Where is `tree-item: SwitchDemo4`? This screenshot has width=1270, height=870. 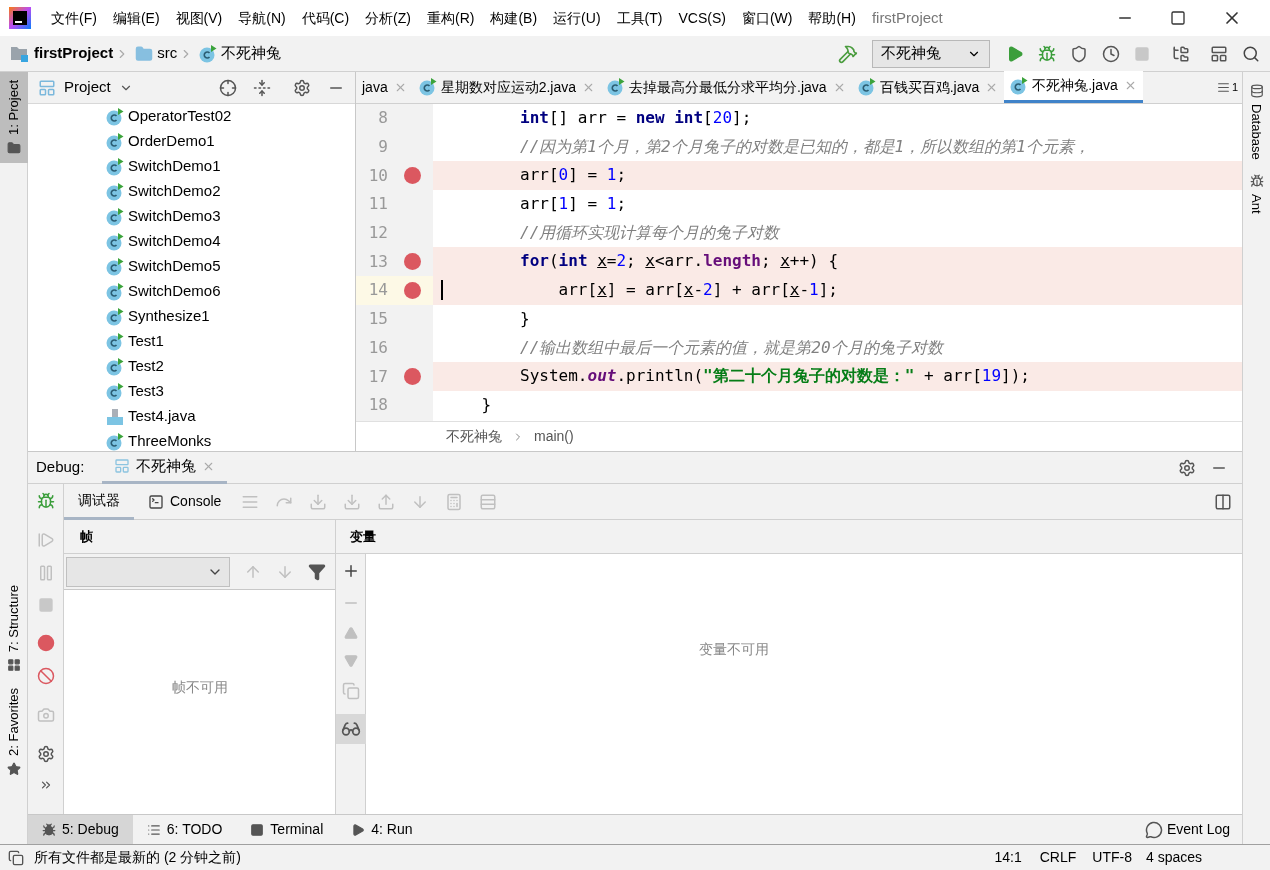
tree-item: SwitchDemo4 is located at coordinates (174, 241).